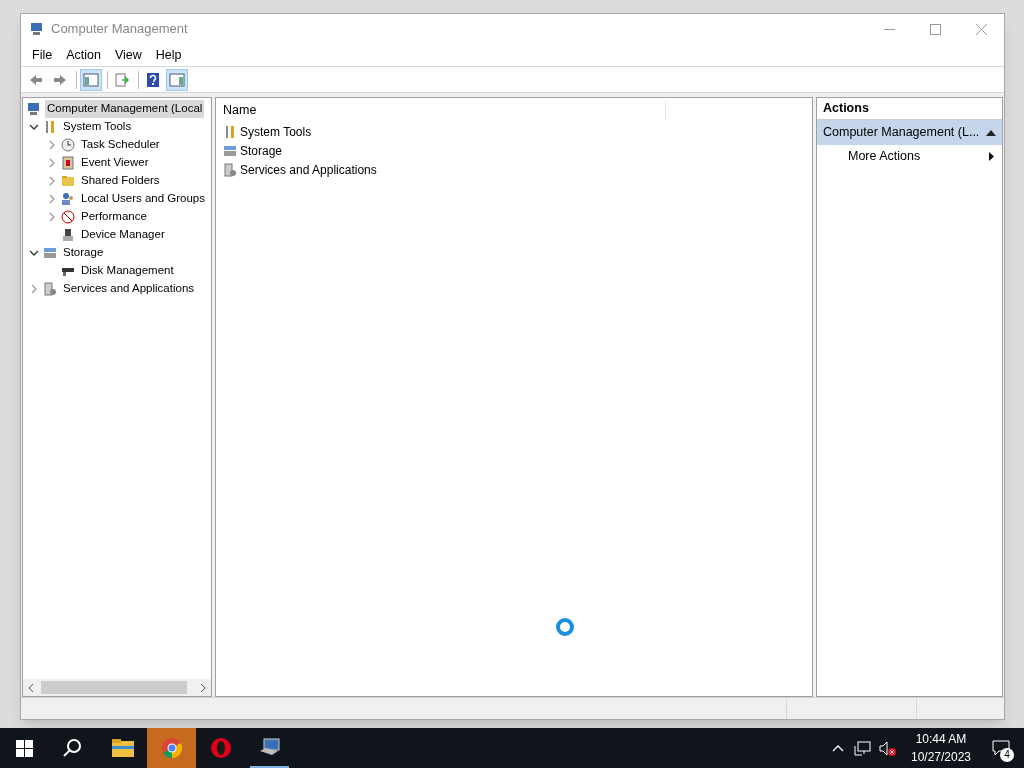 The image size is (1024, 768). Describe the element at coordinates (68, 163) in the screenshot. I see `log-icon` at that location.